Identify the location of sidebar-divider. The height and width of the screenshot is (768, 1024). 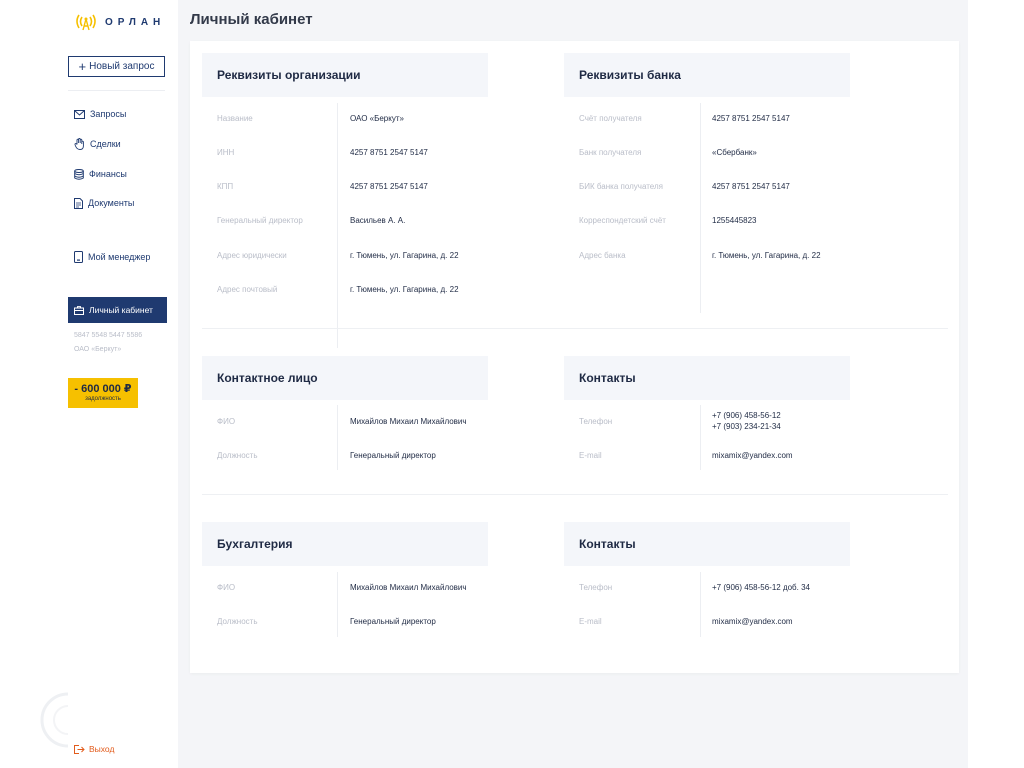
(116, 90).